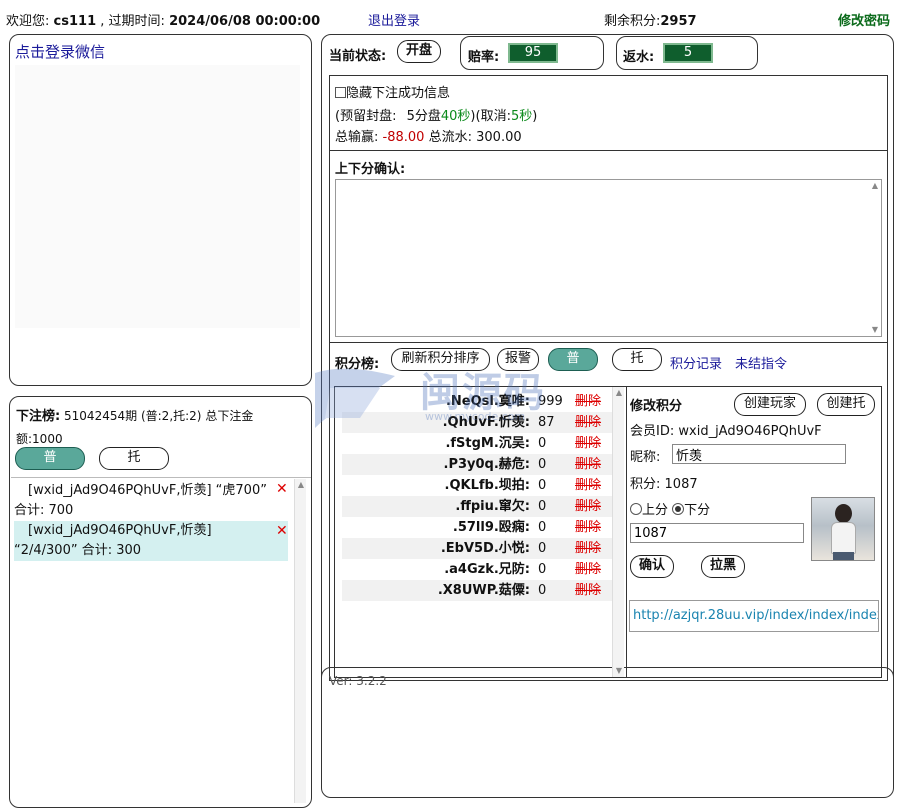  I want to click on amount-input, so click(717, 533).